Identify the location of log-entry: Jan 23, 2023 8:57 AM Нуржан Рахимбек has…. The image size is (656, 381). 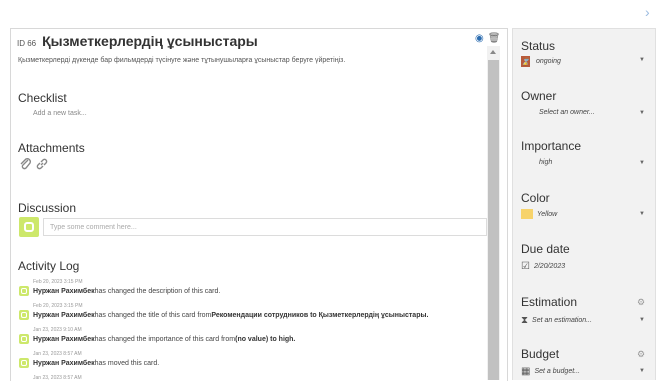
(254, 359).